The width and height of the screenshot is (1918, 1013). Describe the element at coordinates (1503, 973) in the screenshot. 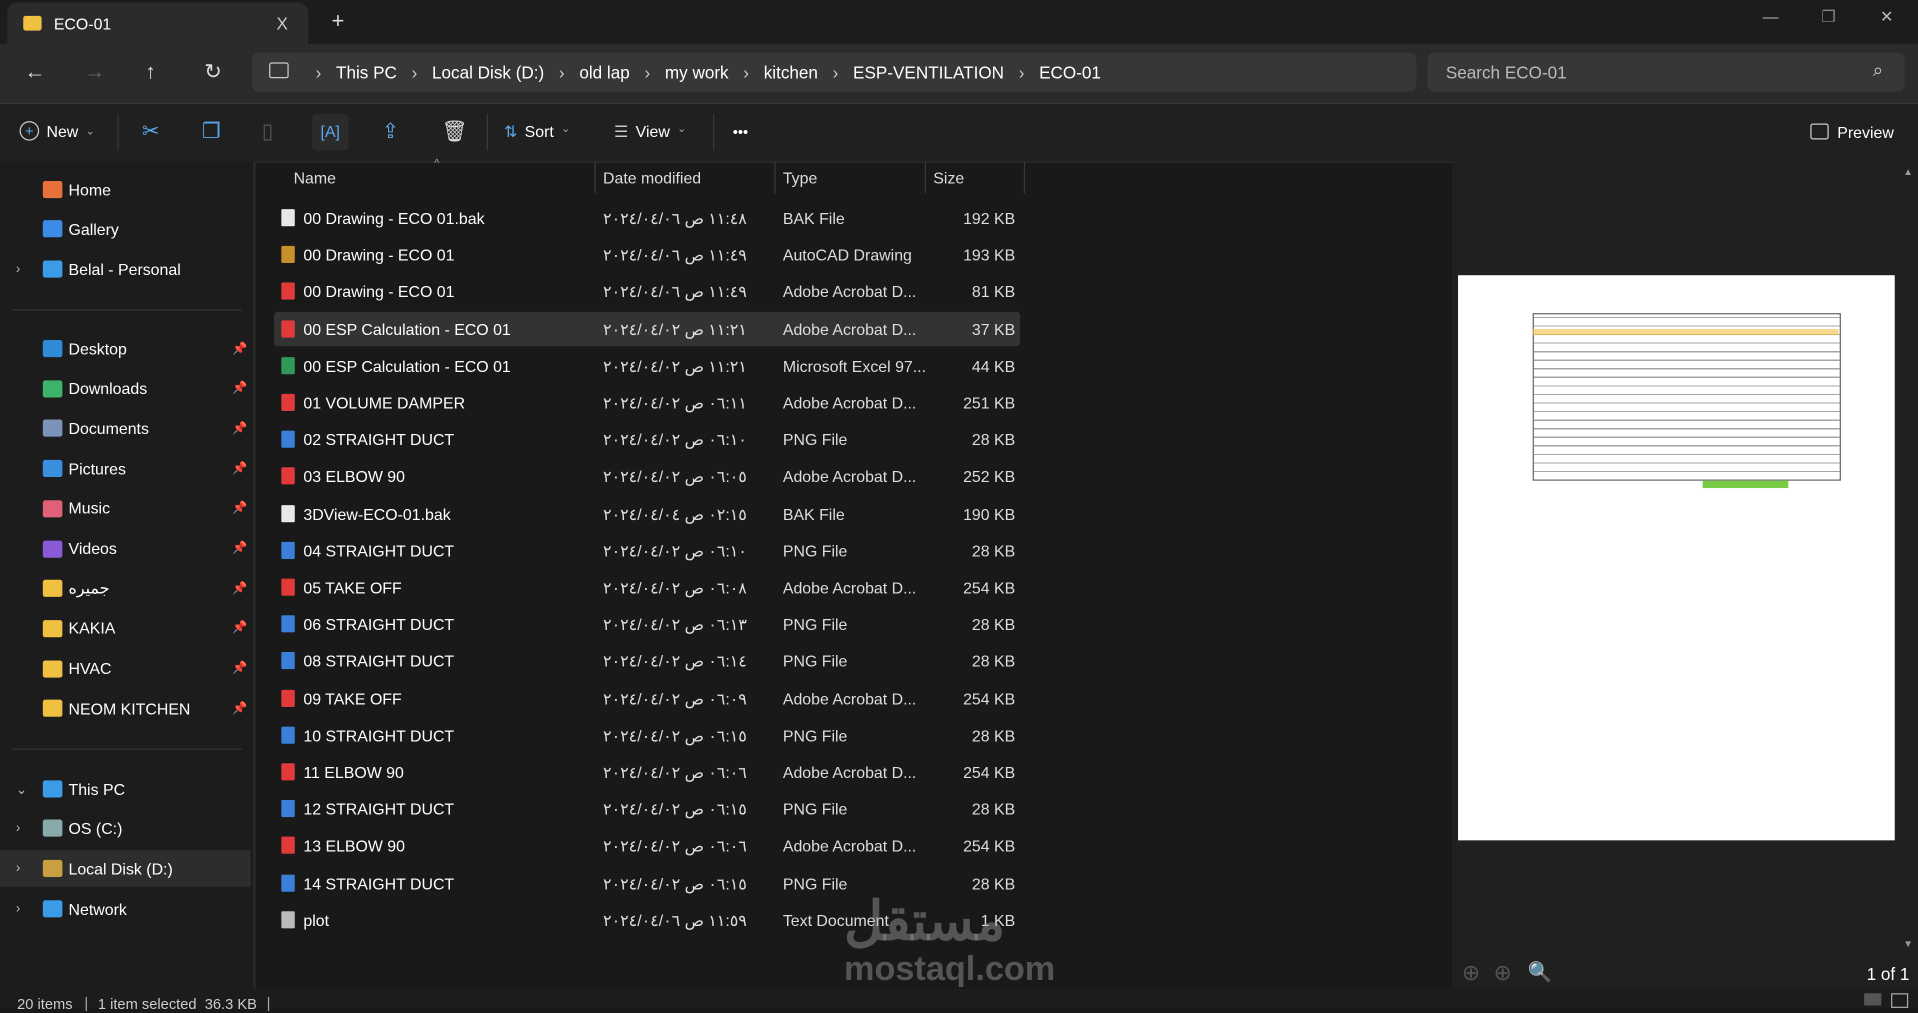

I see `next-page-icon: ⊕` at that location.